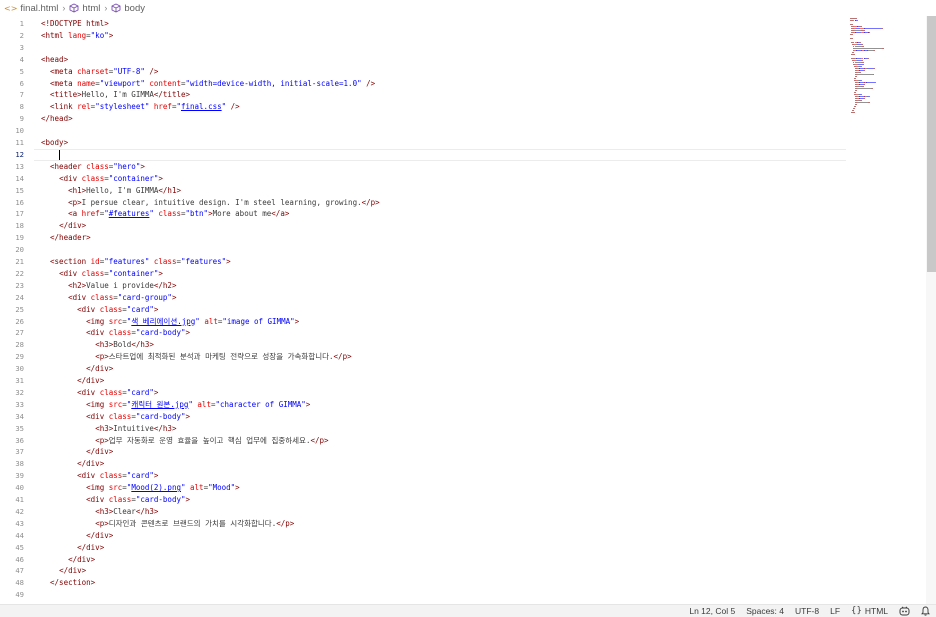  What do you see at coordinates (77, 36) in the screenshot?
I see `code-text: <html lang="ko">` at bounding box center [77, 36].